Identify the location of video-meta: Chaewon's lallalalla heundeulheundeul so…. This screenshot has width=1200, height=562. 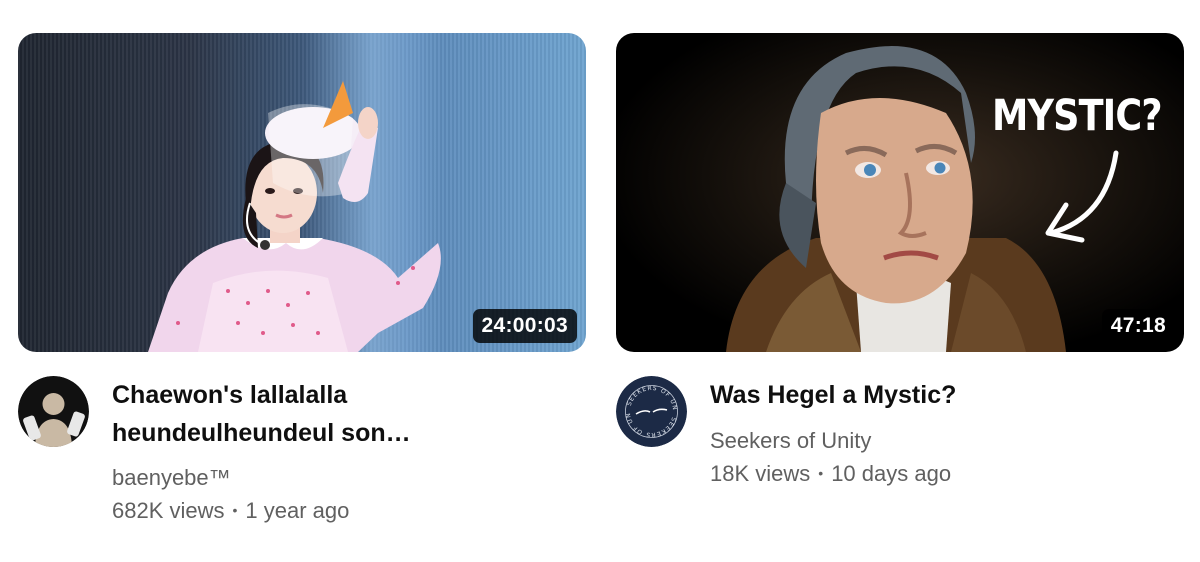
(302, 453).